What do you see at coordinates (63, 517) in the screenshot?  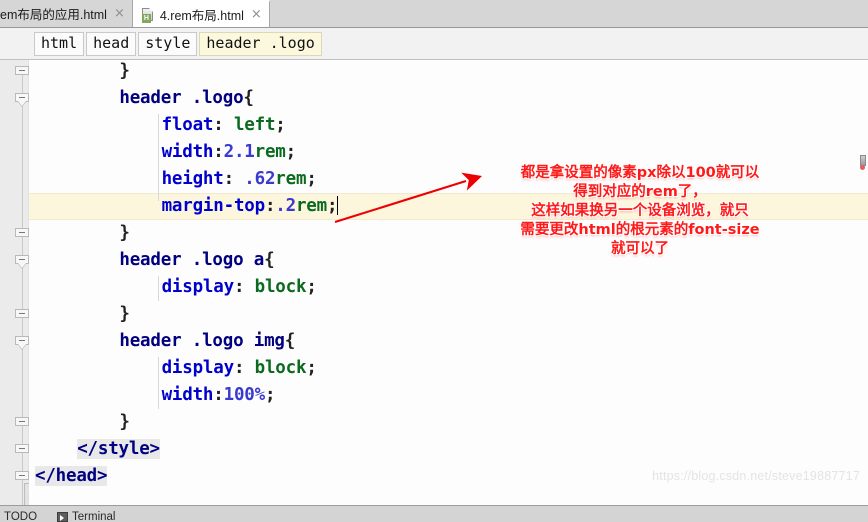 I see `terminal-icon` at bounding box center [63, 517].